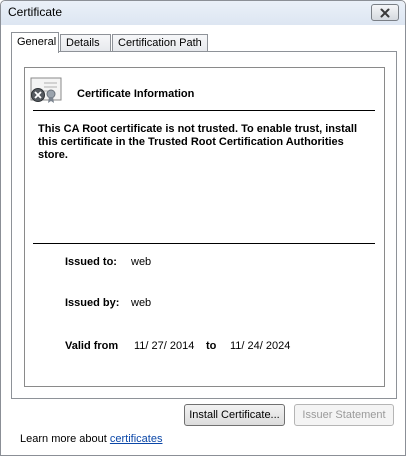 The height and width of the screenshot is (456, 406). I want to click on certificates-link: certificates, so click(136, 439).